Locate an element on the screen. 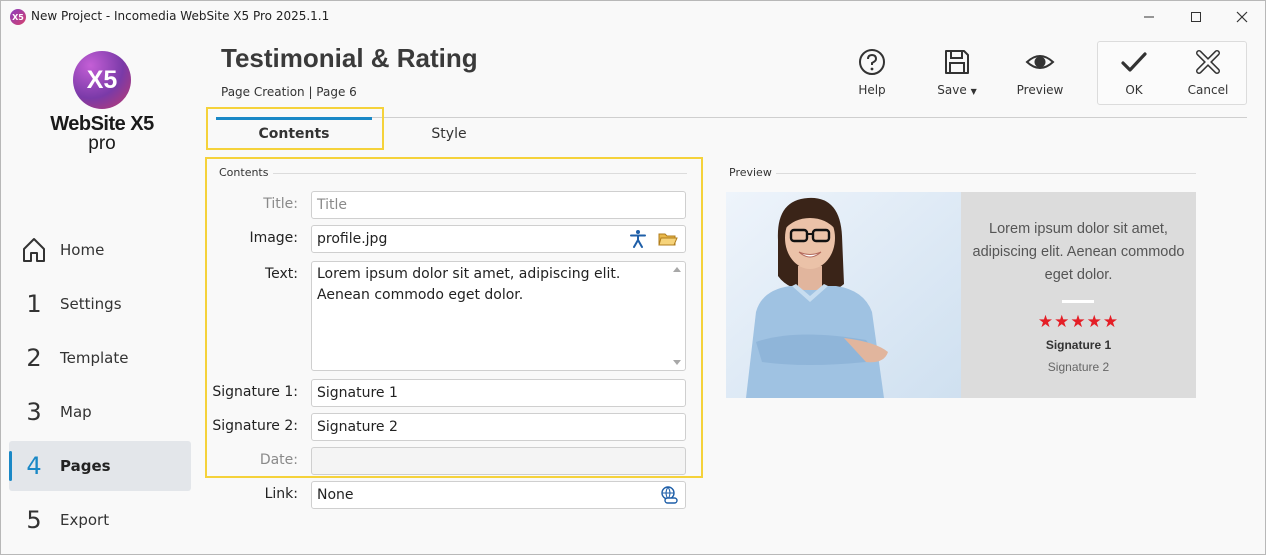  step-number: 2 is located at coordinates (34, 358).